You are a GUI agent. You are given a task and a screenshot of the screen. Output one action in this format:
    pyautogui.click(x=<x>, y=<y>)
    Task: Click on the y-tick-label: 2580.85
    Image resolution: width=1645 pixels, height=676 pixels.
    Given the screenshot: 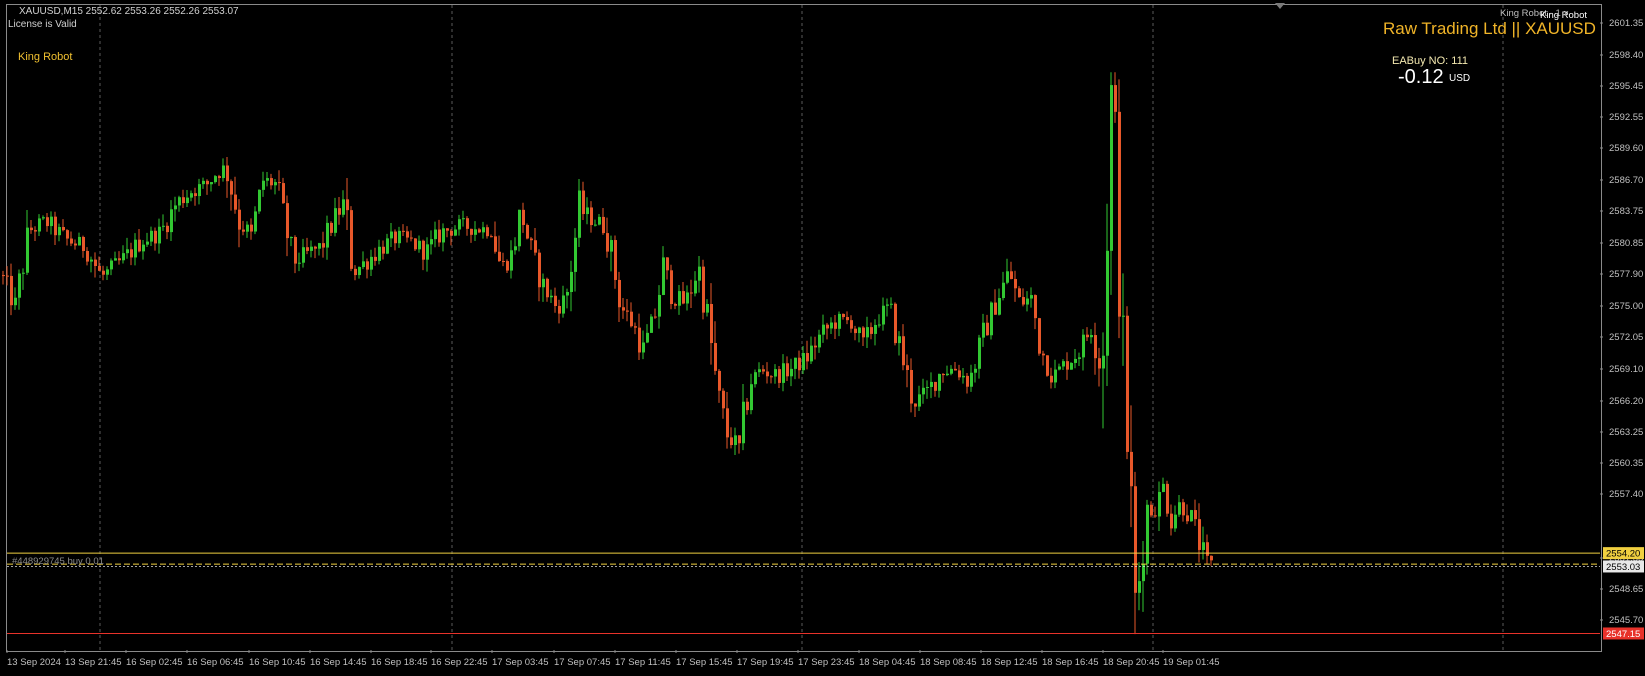 What is the action you would take?
    pyautogui.click(x=1626, y=243)
    